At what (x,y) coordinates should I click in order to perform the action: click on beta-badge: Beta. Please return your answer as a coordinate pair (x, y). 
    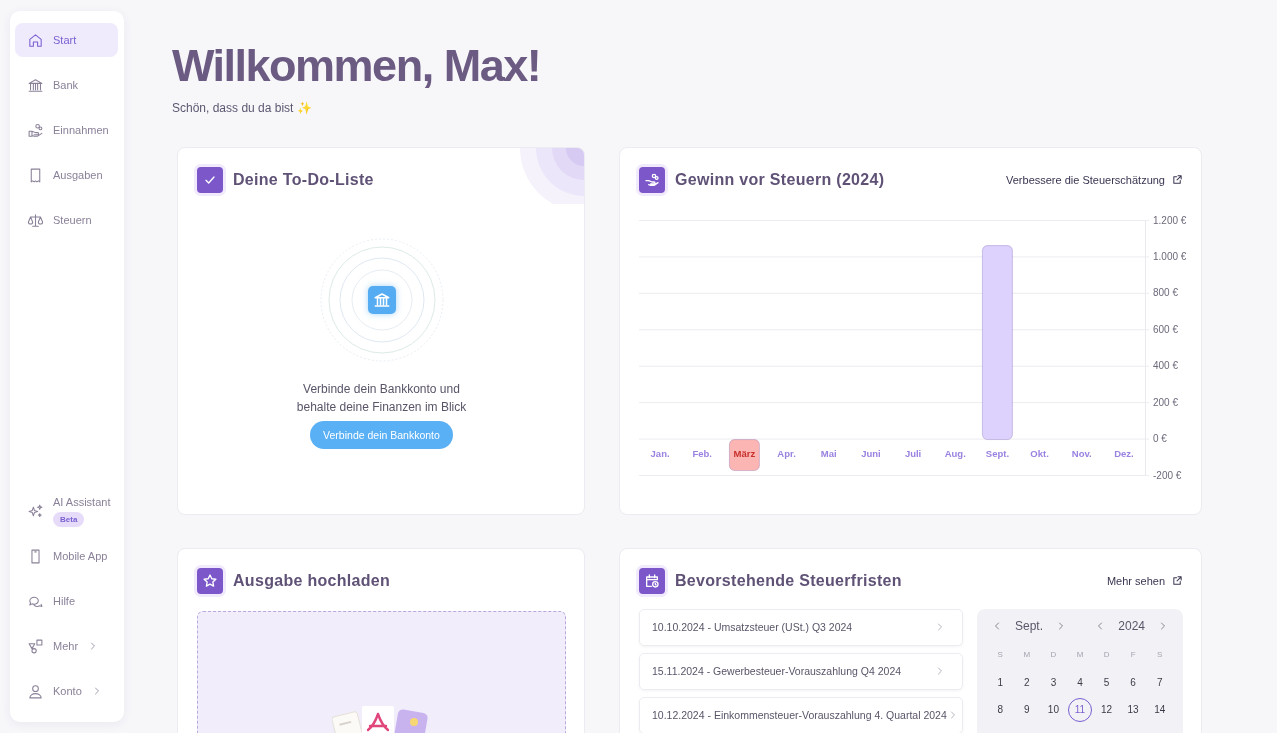
    Looking at the image, I should click on (69, 519).